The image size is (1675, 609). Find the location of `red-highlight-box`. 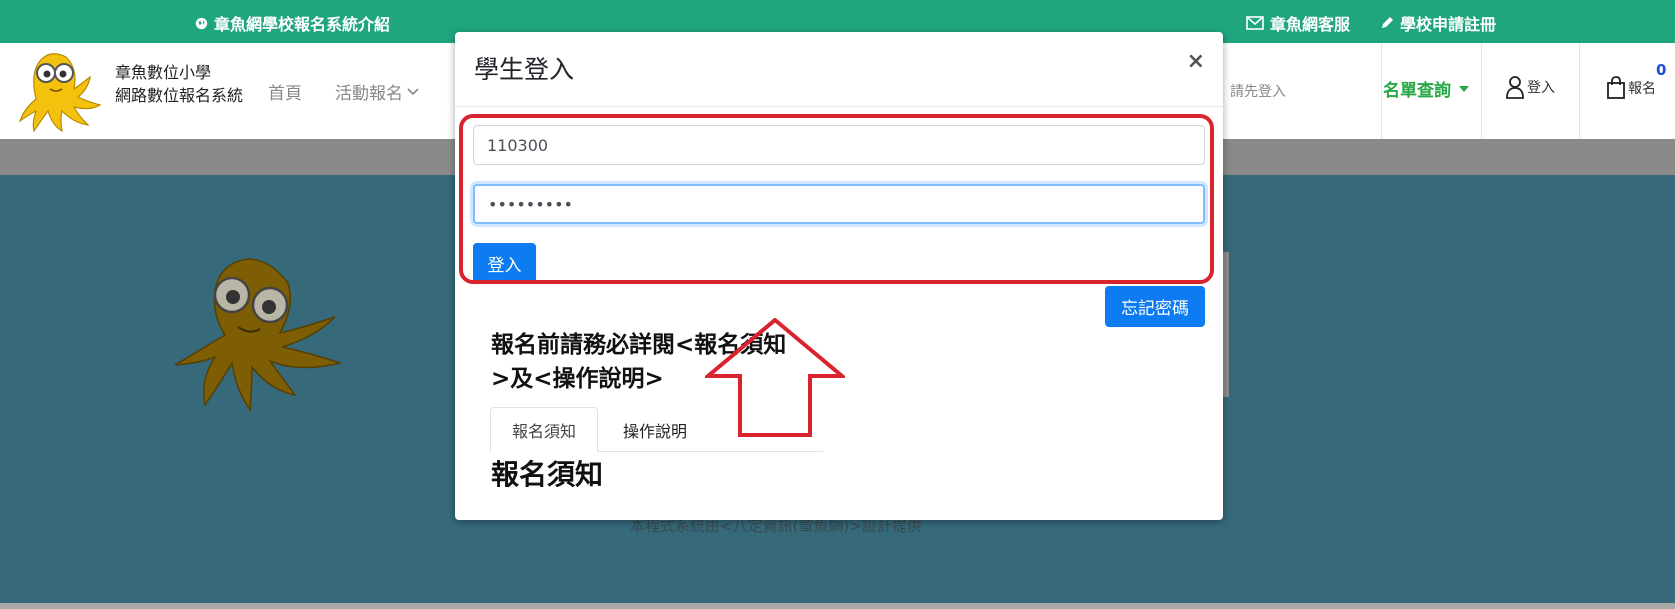

red-highlight-box is located at coordinates (836, 199).